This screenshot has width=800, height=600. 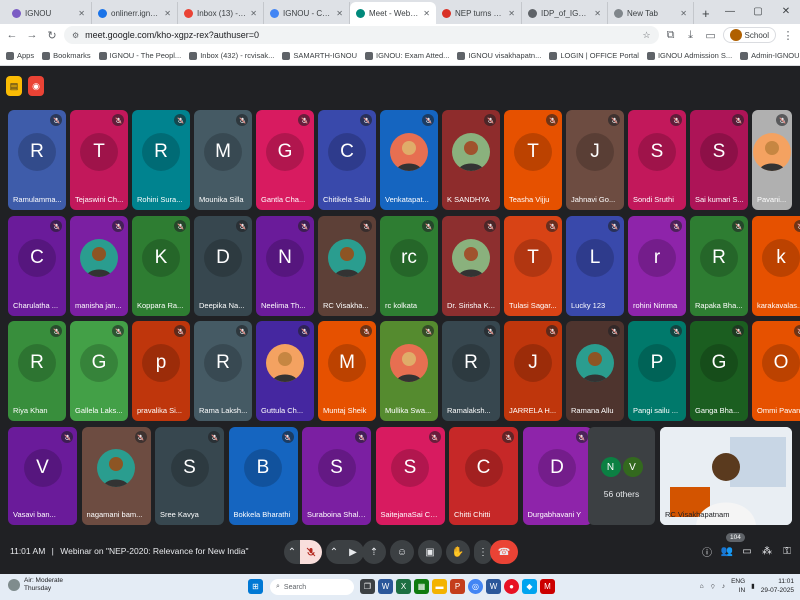 What do you see at coordinates (547, 586) in the screenshot?
I see `mcafee-icon: M` at bounding box center [547, 586].